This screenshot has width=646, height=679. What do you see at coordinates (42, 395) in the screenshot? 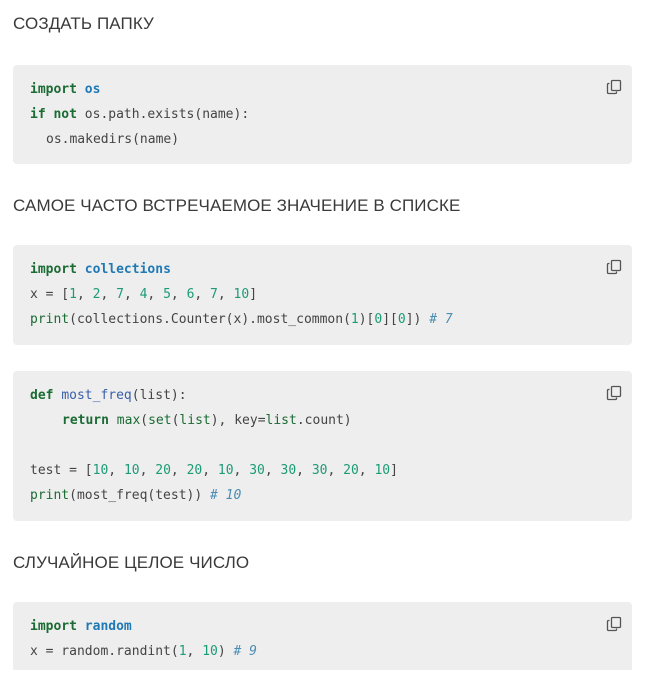
I see `code-keyword: def` at bounding box center [42, 395].